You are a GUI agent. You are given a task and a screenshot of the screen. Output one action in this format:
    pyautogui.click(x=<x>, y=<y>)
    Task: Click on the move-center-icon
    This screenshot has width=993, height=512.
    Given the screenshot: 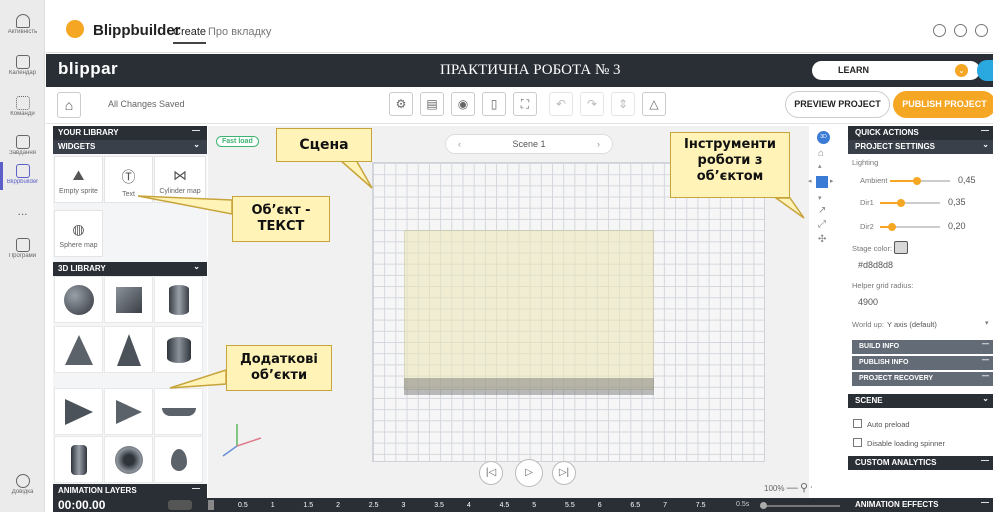 What is the action you would take?
    pyautogui.click(x=822, y=182)
    